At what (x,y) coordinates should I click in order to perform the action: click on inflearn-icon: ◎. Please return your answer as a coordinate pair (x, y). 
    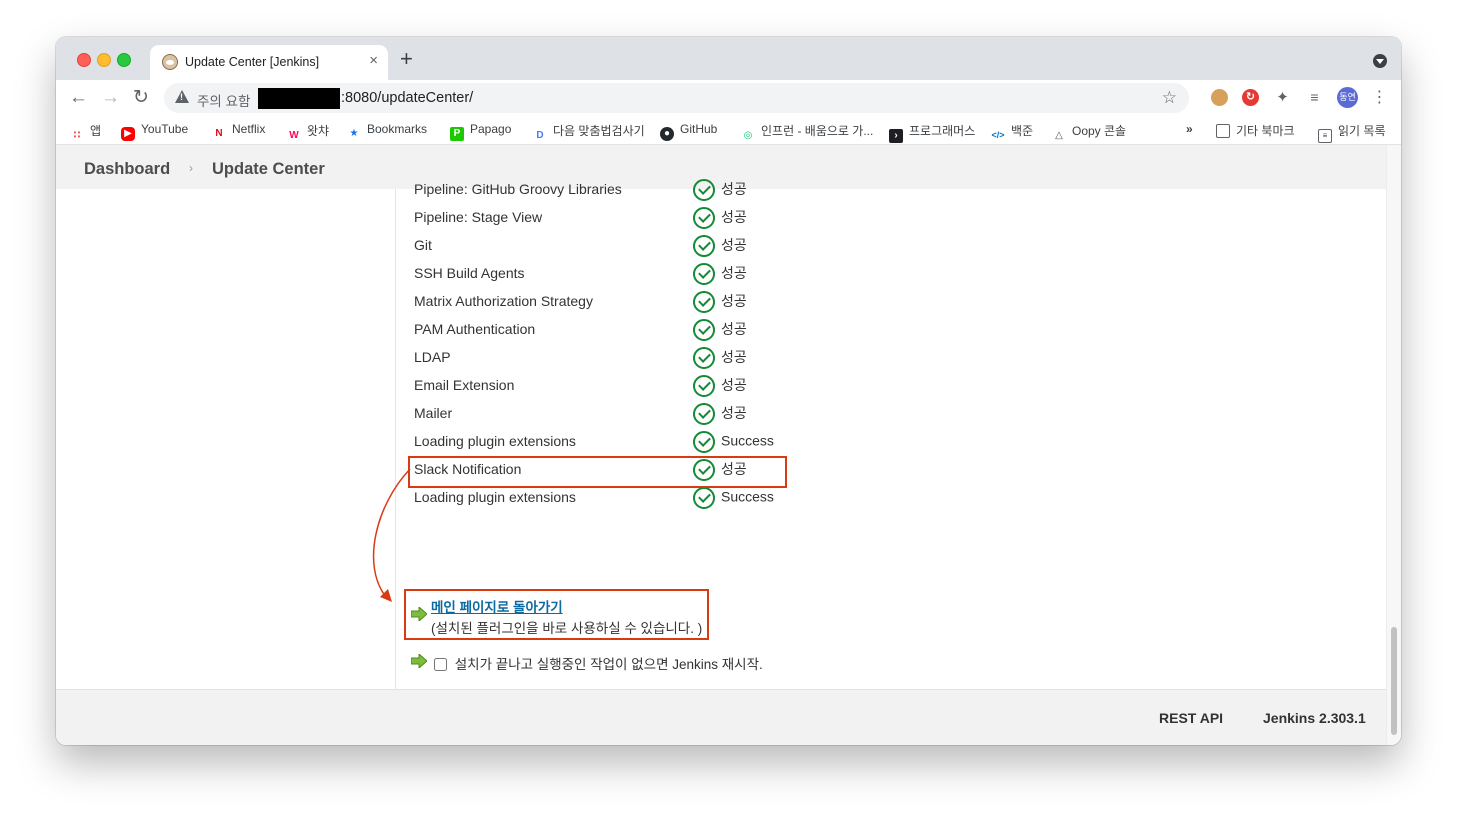
    Looking at the image, I should click on (748, 135).